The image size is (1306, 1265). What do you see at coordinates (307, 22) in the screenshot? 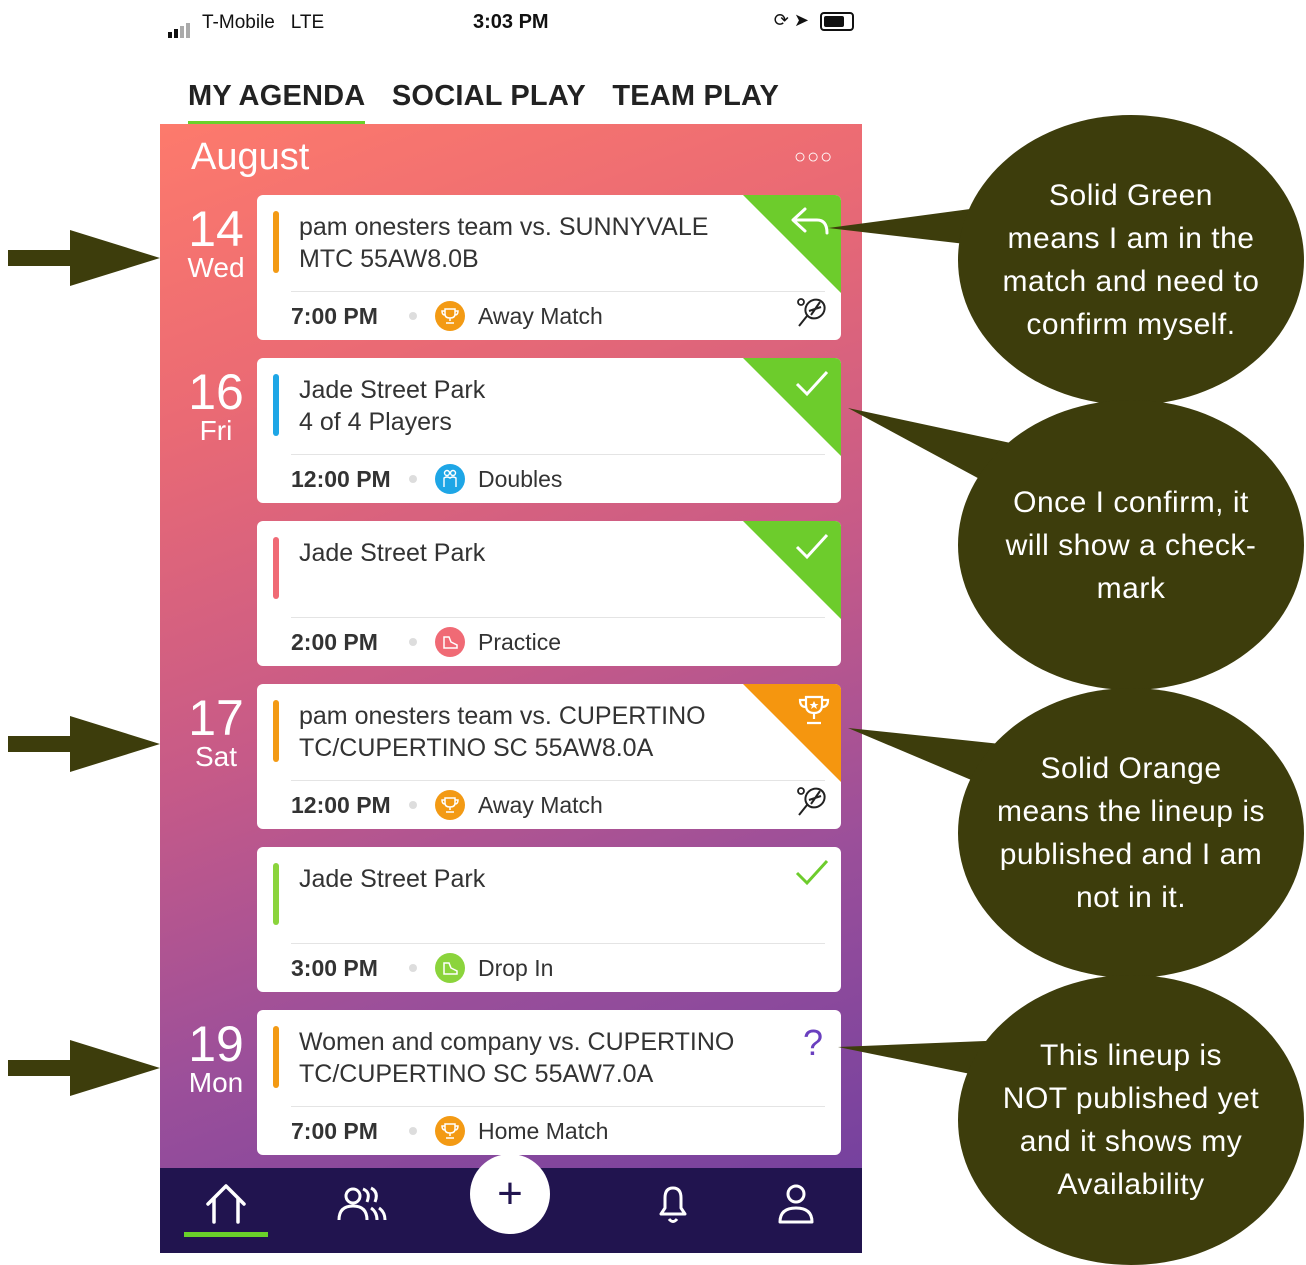
I see `network-label: LTE` at bounding box center [307, 22].